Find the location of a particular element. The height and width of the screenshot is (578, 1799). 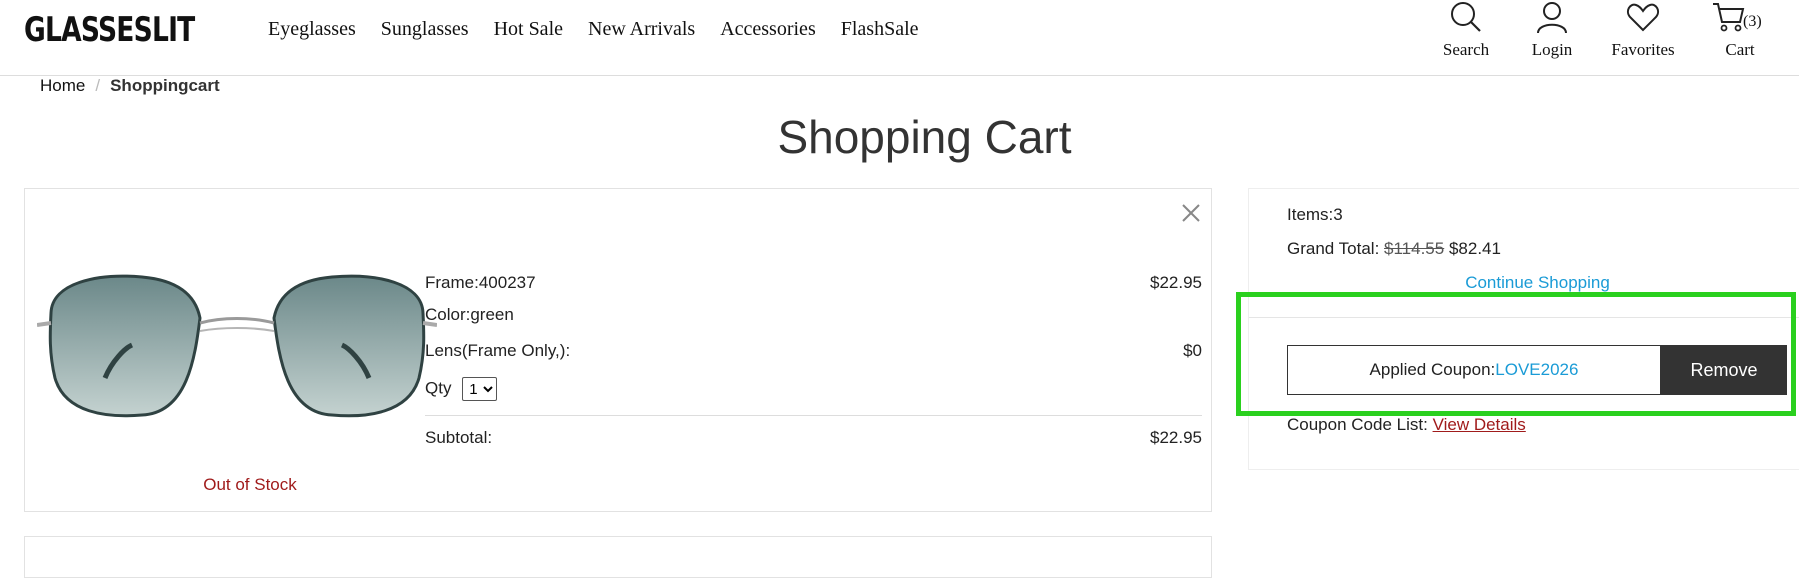

frame-price: $22.95 is located at coordinates (1176, 282).